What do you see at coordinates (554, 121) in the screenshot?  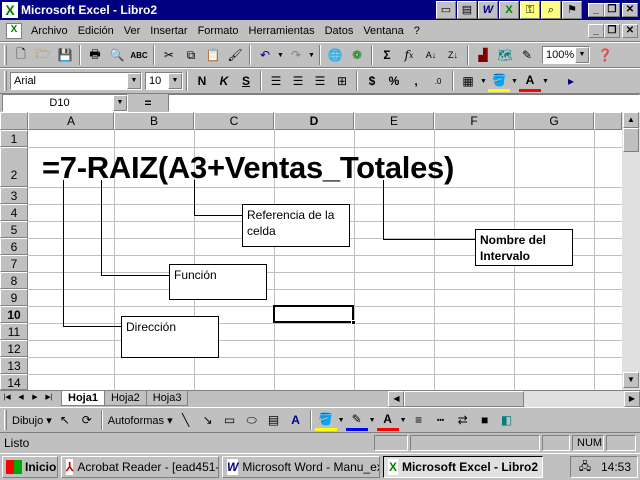 I see `column-header-g: G` at bounding box center [554, 121].